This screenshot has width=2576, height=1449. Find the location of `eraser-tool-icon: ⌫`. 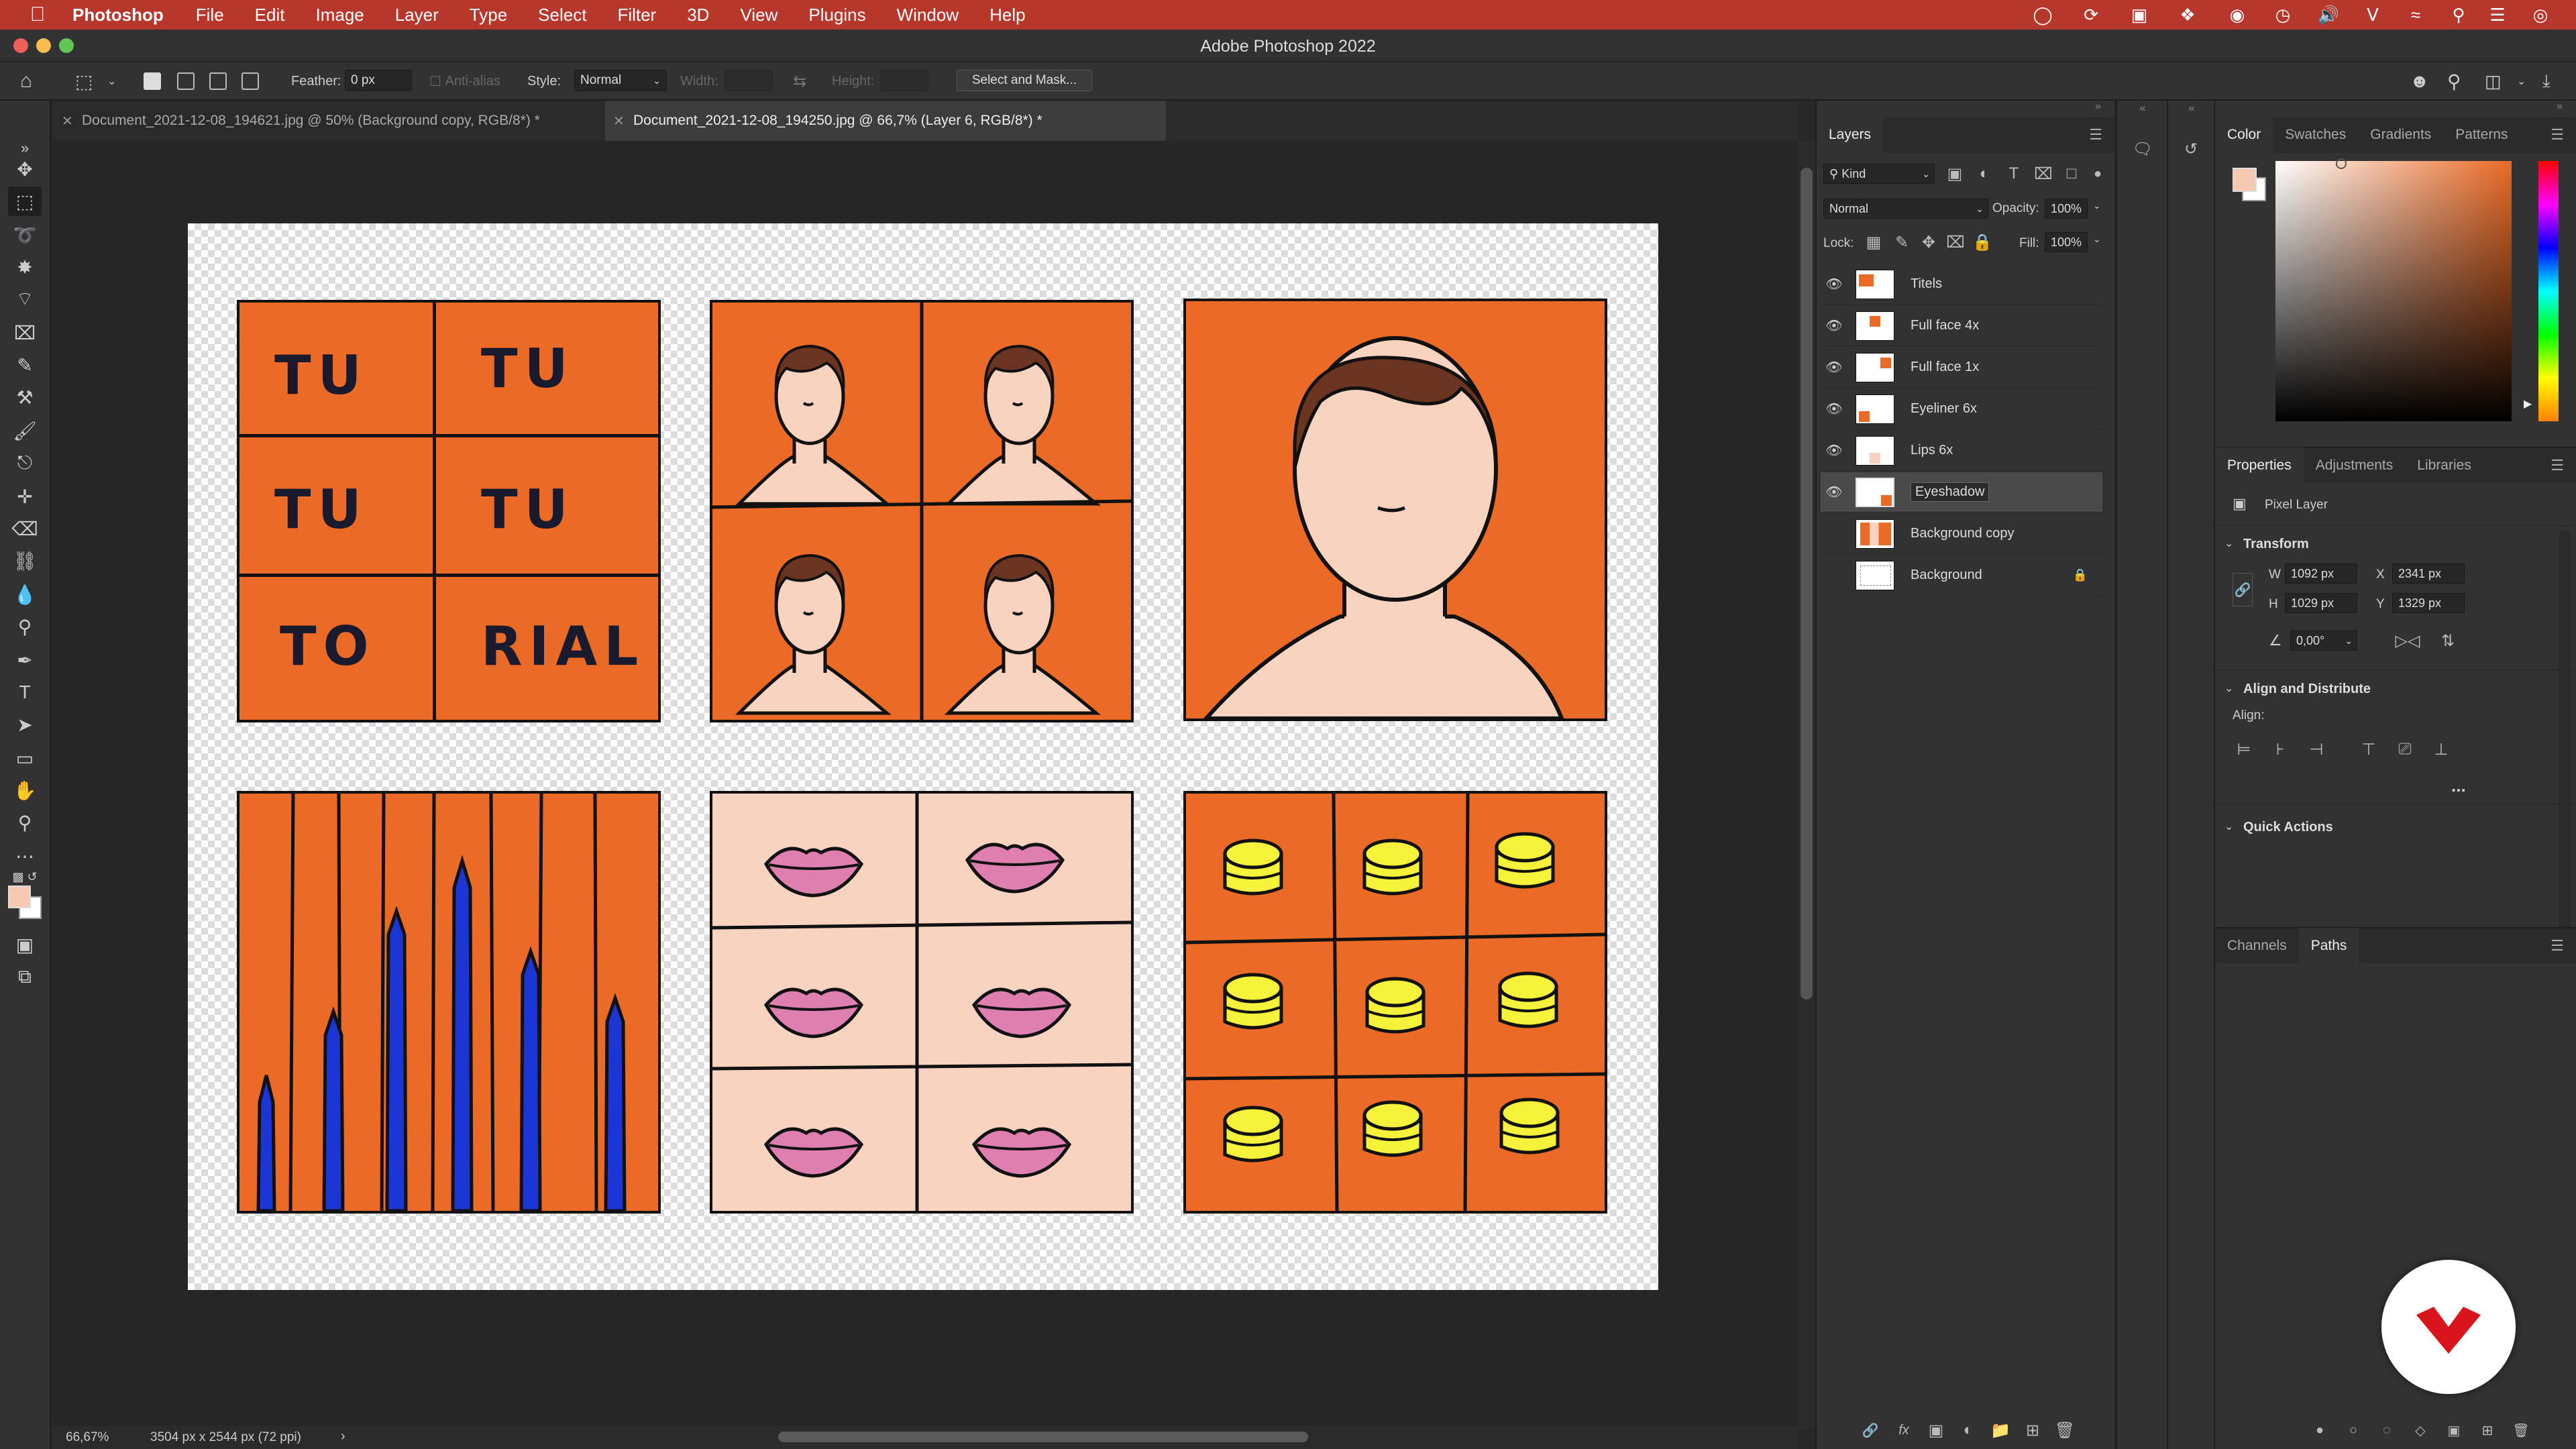

eraser-tool-icon: ⌫ is located at coordinates (25, 528).